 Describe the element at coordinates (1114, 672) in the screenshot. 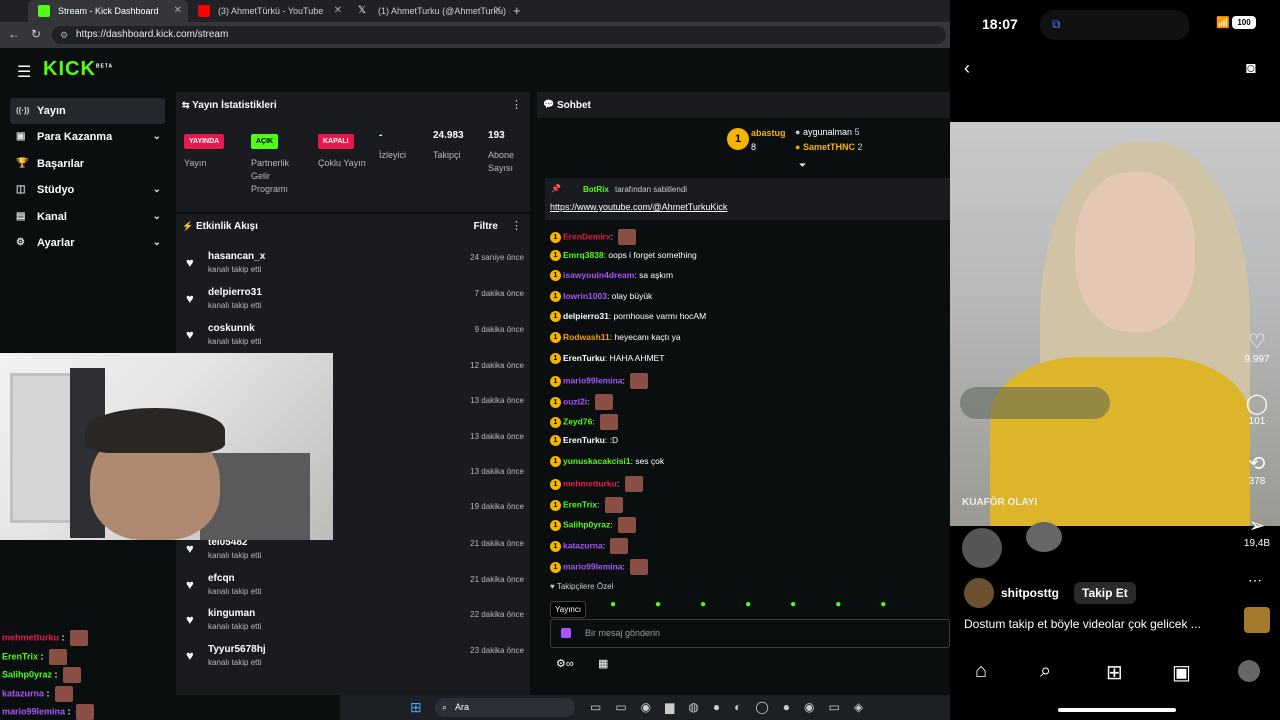

I see `add-post-icon: ⊞` at that location.